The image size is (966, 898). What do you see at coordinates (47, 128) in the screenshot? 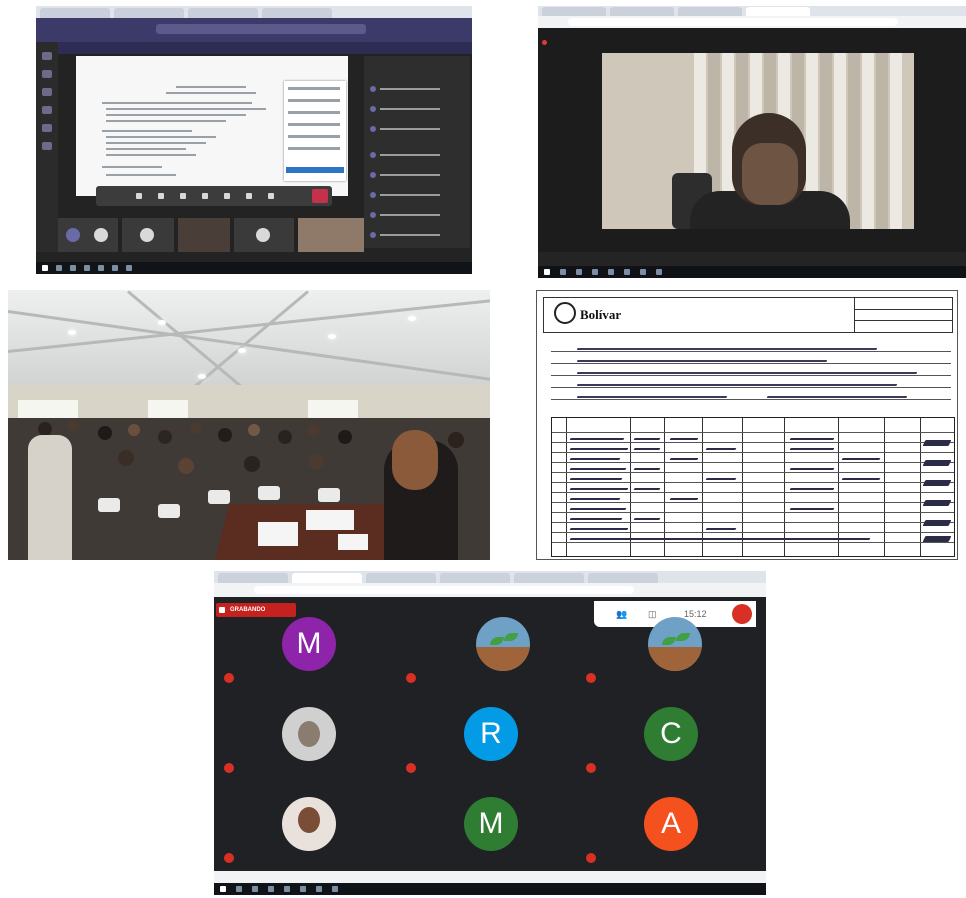
I see `calls-icon` at bounding box center [47, 128].